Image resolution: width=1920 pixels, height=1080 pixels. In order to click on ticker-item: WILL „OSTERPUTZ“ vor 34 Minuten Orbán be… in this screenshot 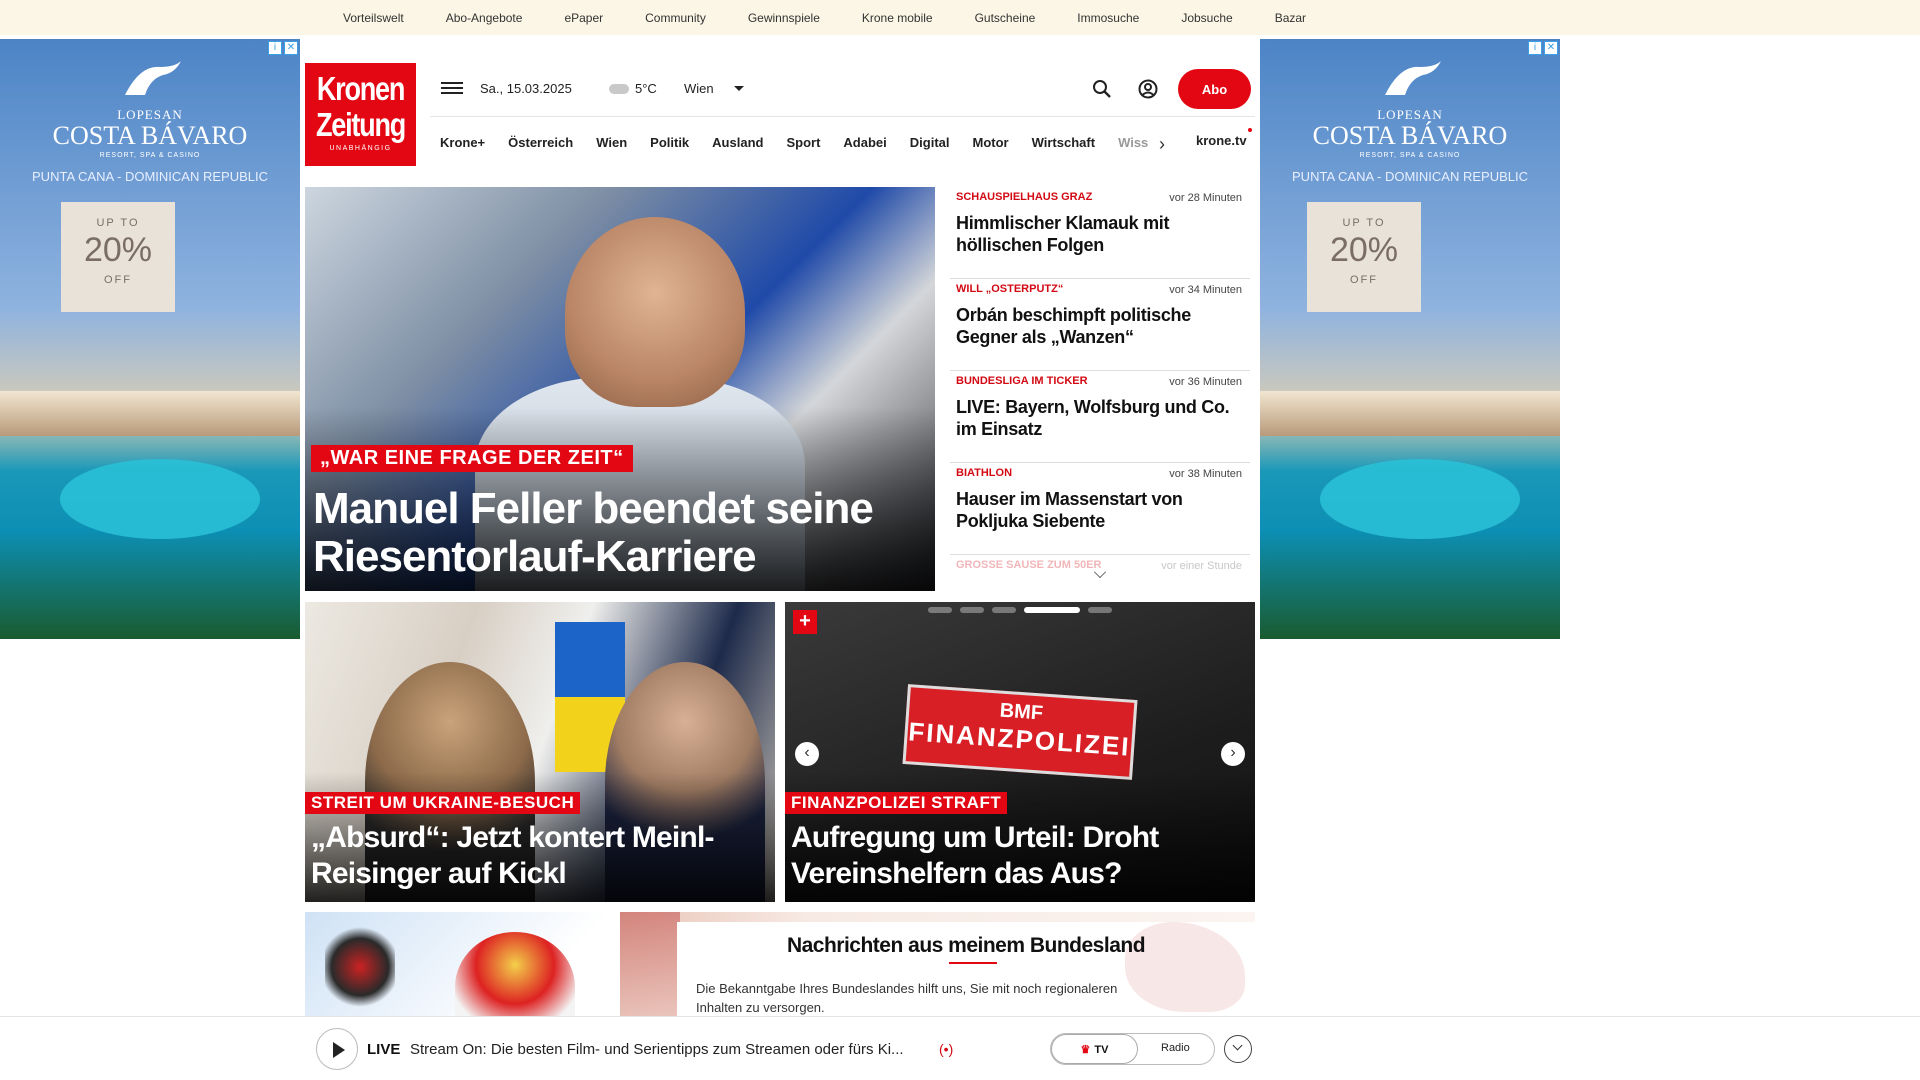, I will do `click(1100, 325)`.